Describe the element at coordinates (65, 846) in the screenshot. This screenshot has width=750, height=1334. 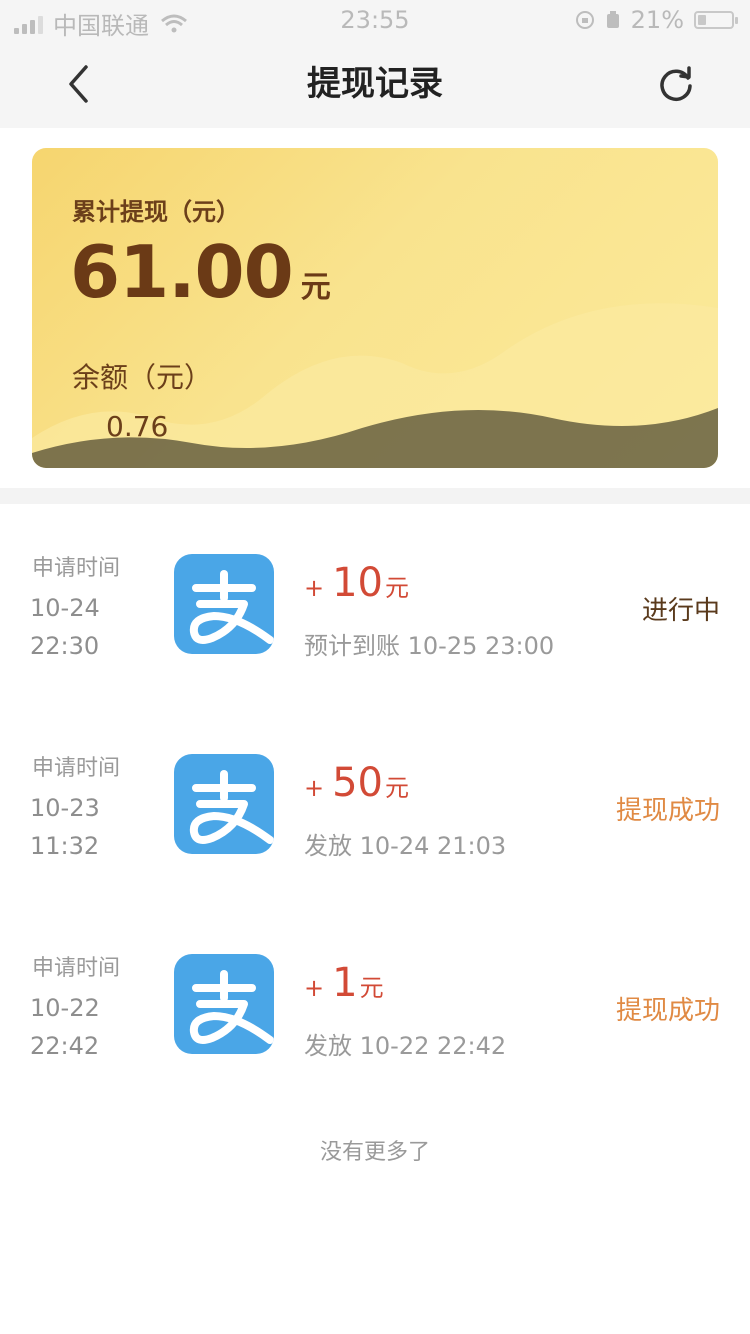
I see `record-clock: 11:32` at that location.